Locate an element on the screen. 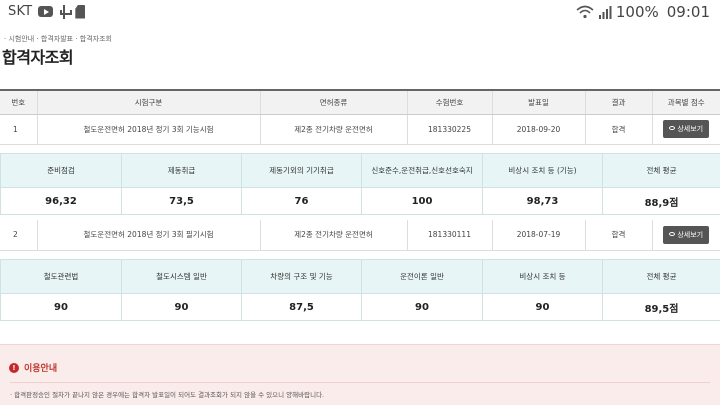 The image size is (720, 405). score-value-row: 96,32 73,5 76 100 98,73 88,9점 is located at coordinates (360, 201).